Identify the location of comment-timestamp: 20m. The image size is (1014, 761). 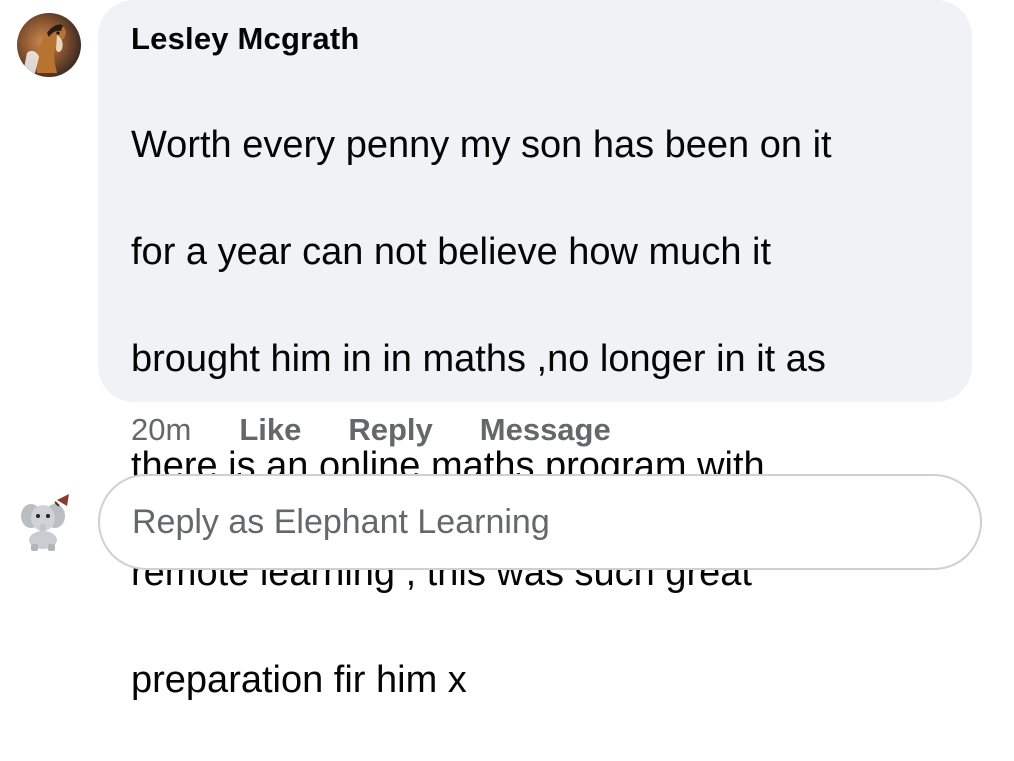
(161, 430).